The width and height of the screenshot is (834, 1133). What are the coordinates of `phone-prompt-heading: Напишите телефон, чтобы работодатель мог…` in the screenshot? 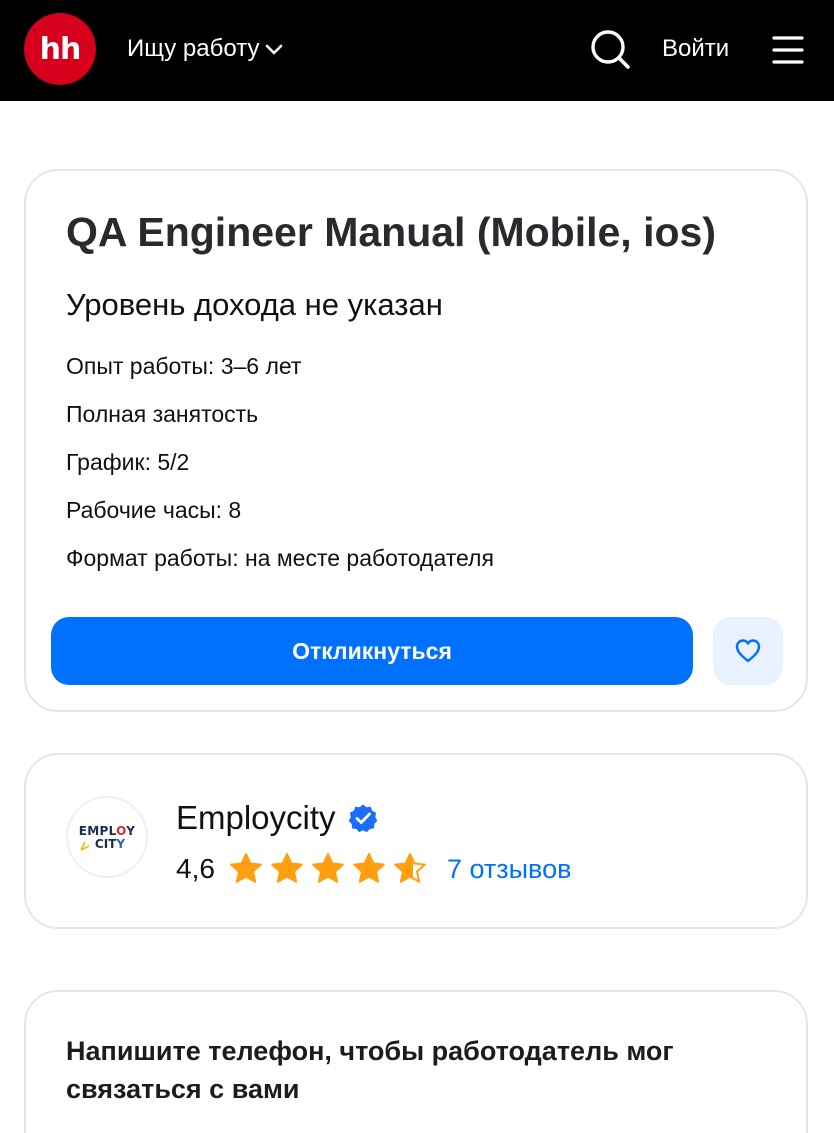 It's located at (370, 1070).